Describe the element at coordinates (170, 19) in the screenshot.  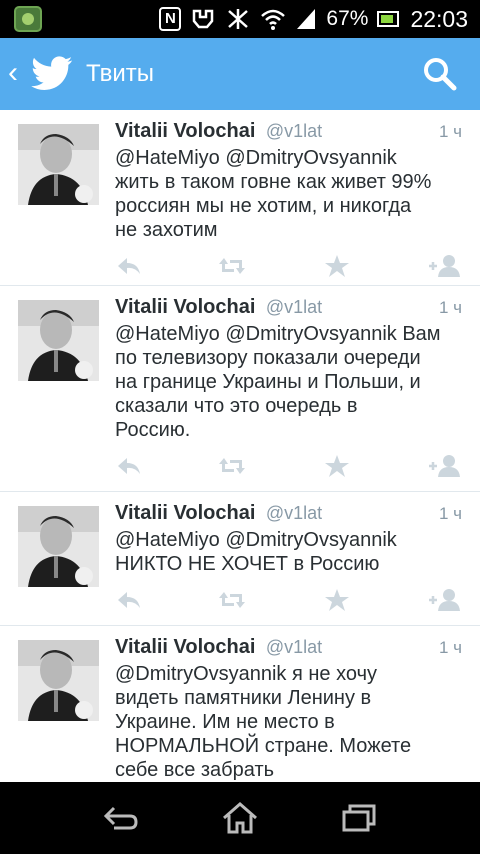
I see `nfc-icon: N` at that location.